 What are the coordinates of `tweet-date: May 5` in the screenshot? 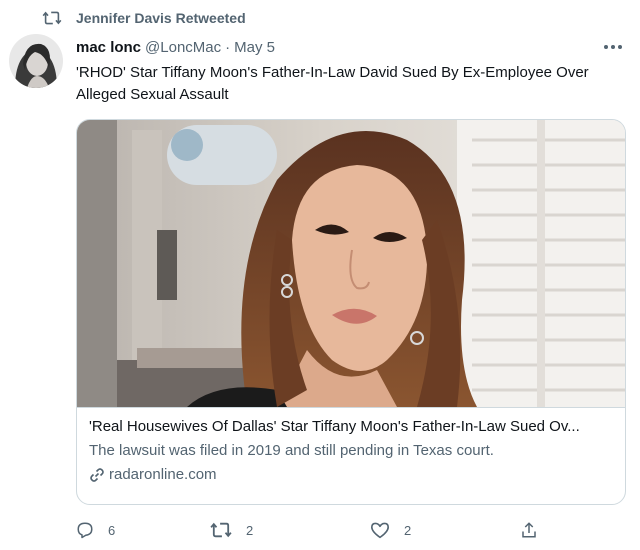 It's located at (254, 47).